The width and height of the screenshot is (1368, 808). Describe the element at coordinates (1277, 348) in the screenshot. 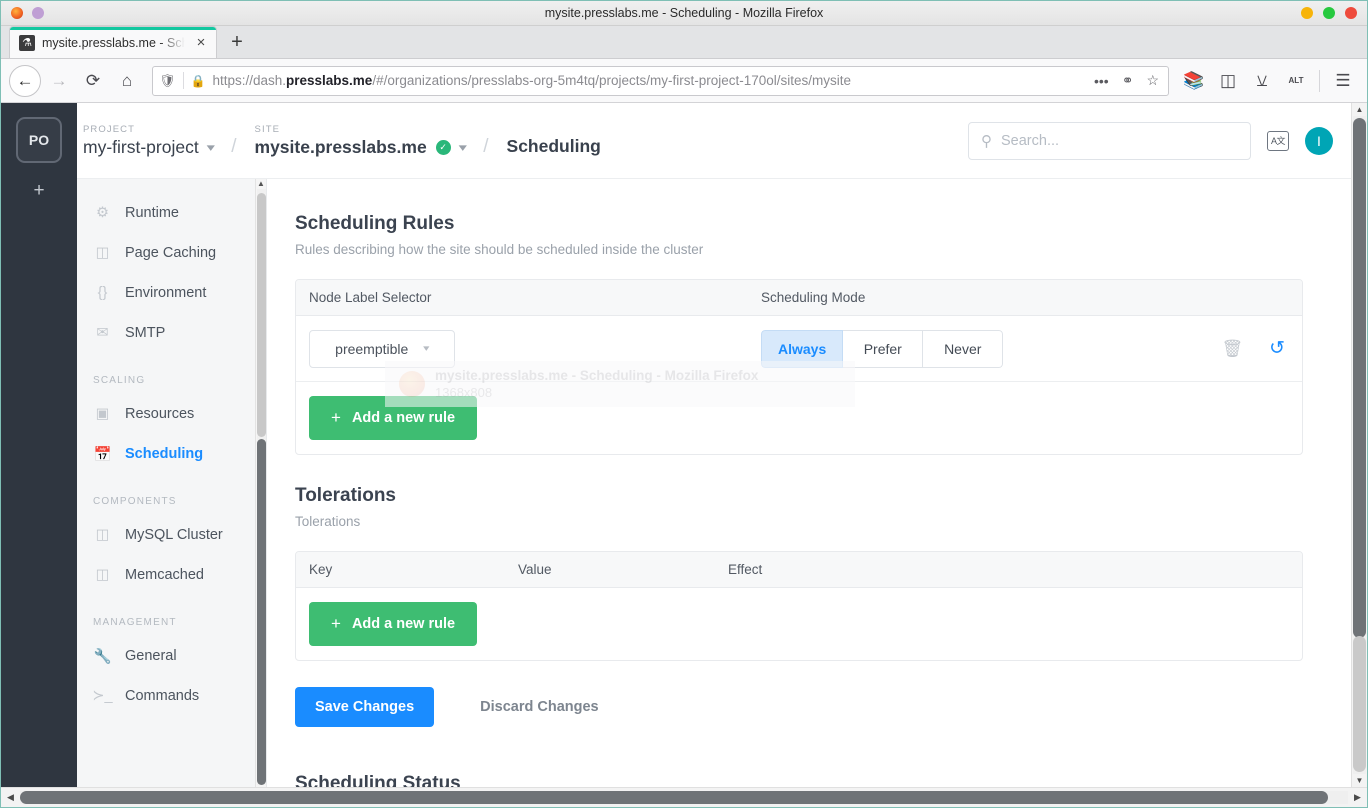

I see `reset-icon: ↺` at that location.